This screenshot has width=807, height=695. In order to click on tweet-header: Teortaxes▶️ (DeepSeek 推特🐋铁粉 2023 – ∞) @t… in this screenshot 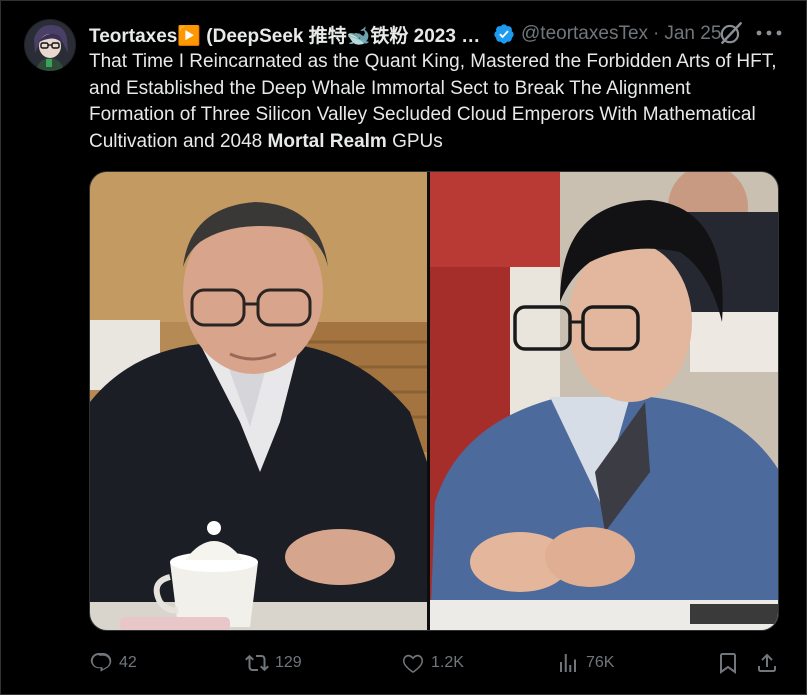, I will do `click(439, 34)`.